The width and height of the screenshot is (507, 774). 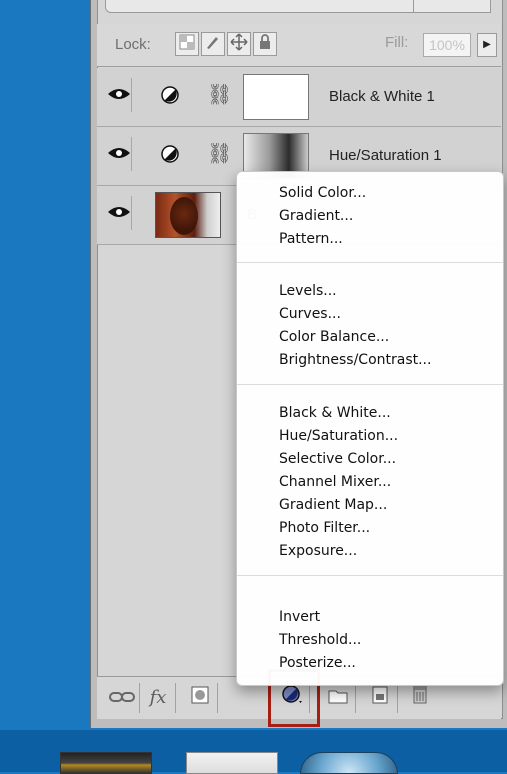 I want to click on fill-value-field: 100%, so click(x=447, y=45).